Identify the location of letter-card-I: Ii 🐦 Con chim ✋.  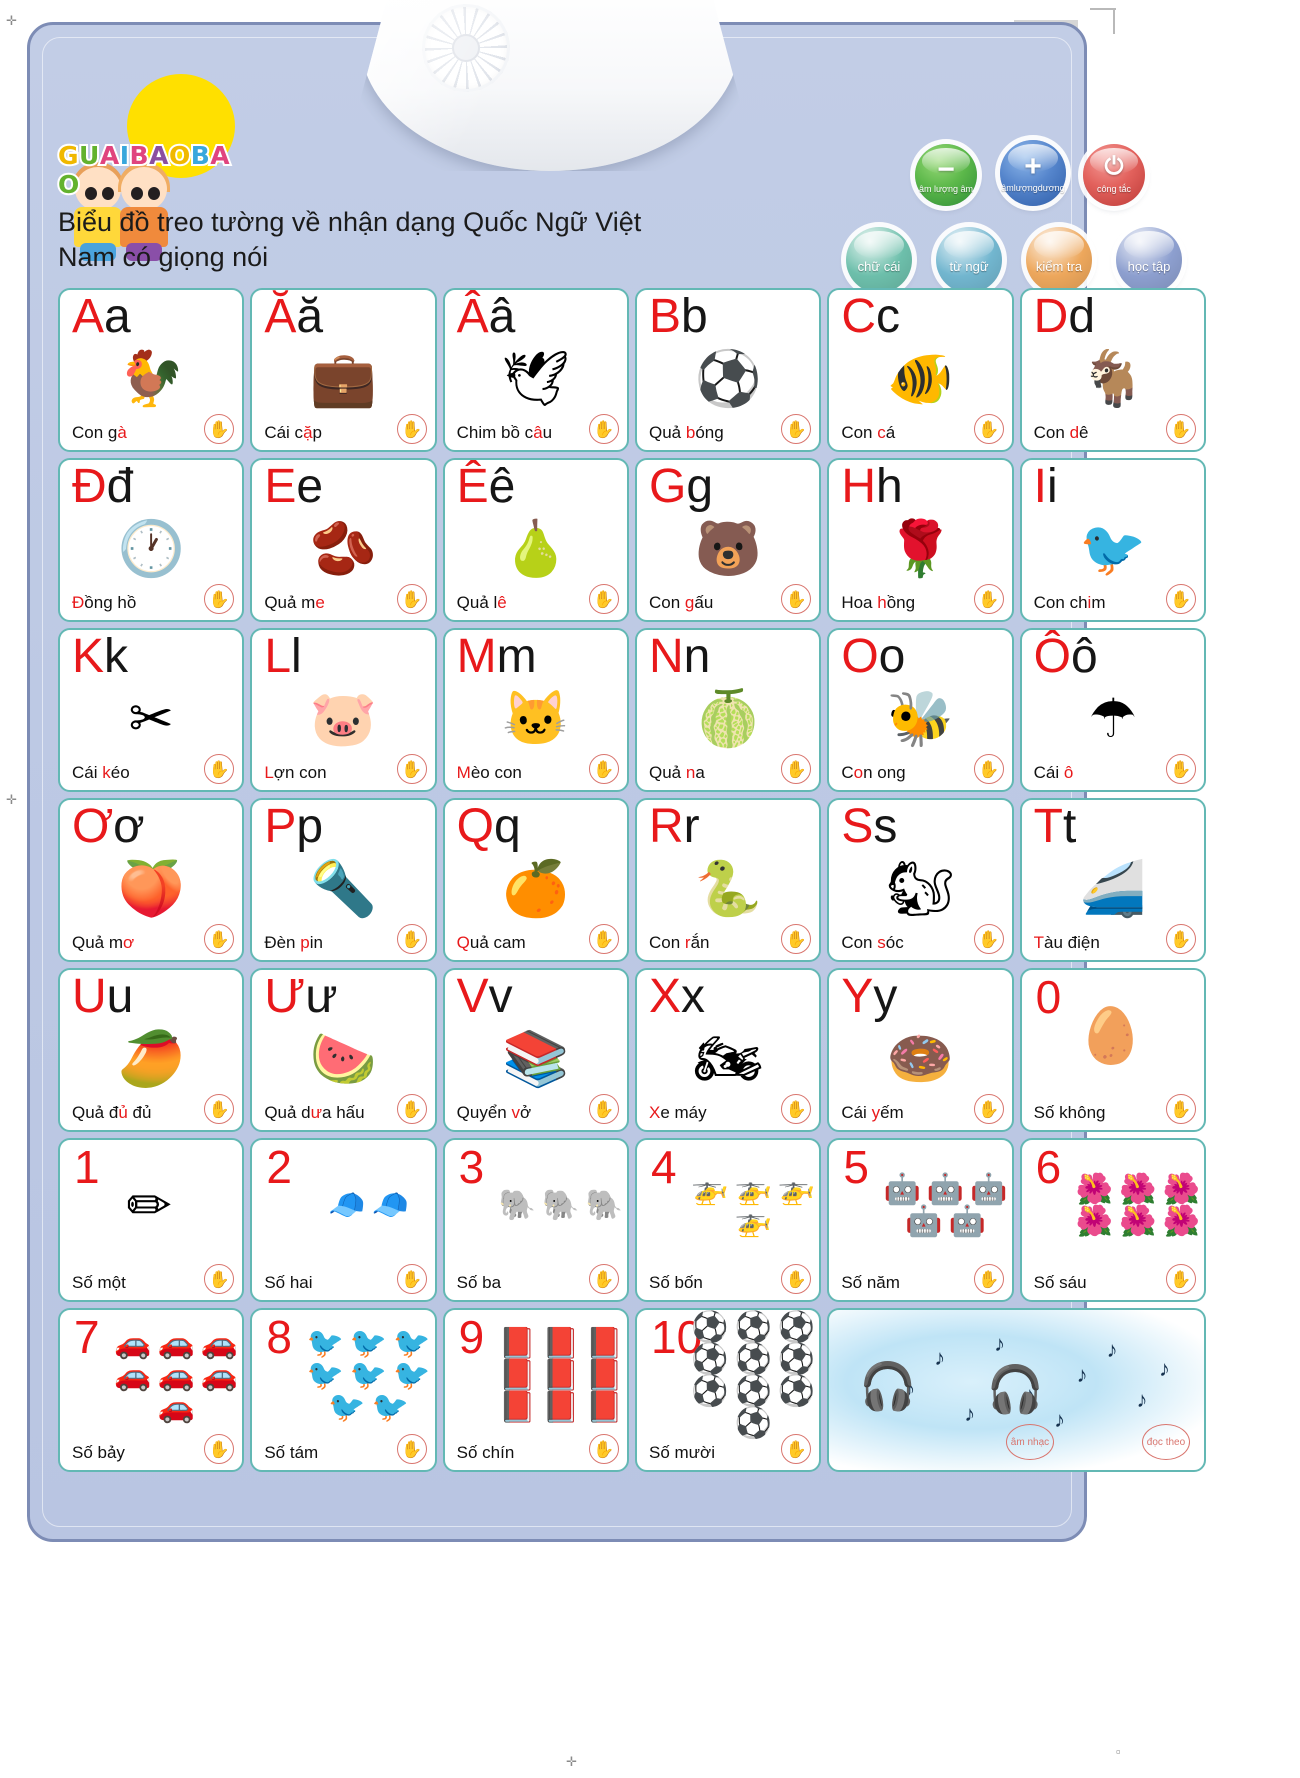
(1112, 540).